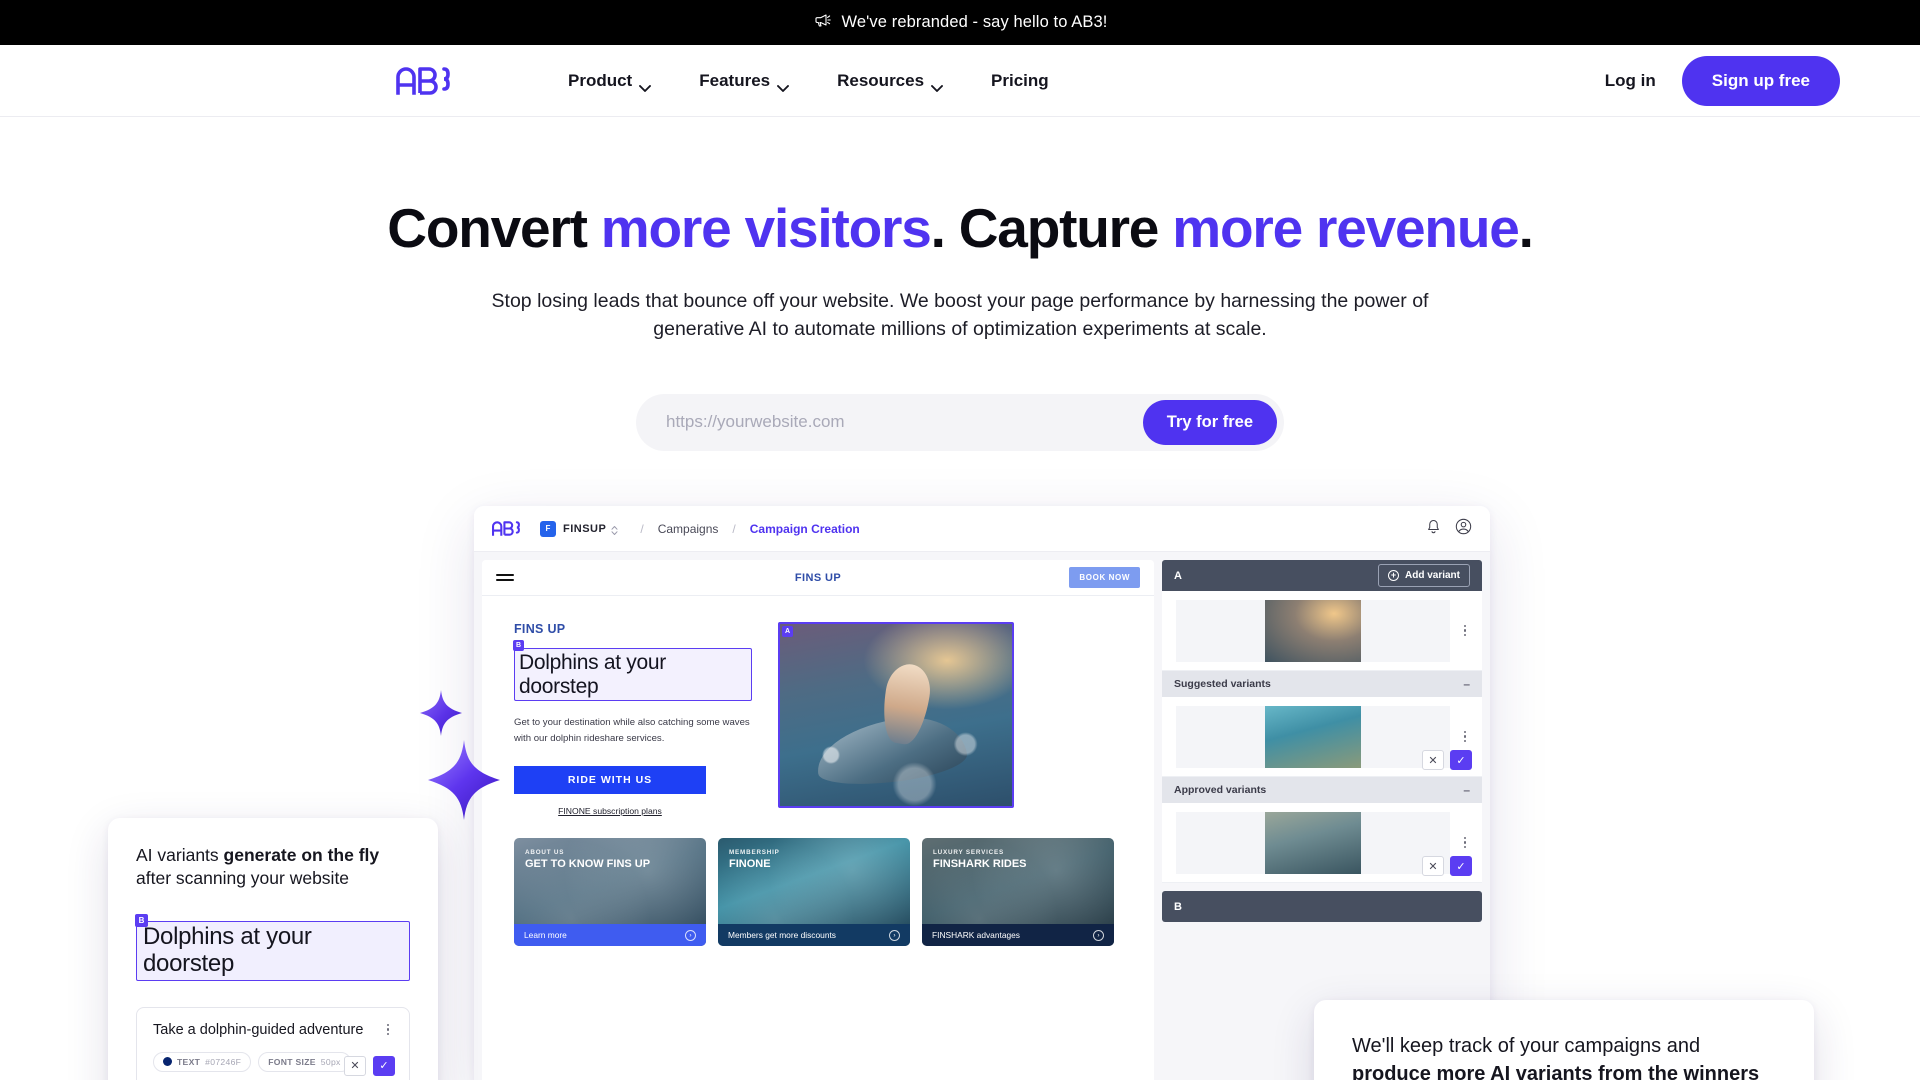 The height and width of the screenshot is (1080, 1920). Describe the element at coordinates (632, 671) in the screenshot. I see `preview-headline-edit-box: B Dolphins at your doorstep` at that location.